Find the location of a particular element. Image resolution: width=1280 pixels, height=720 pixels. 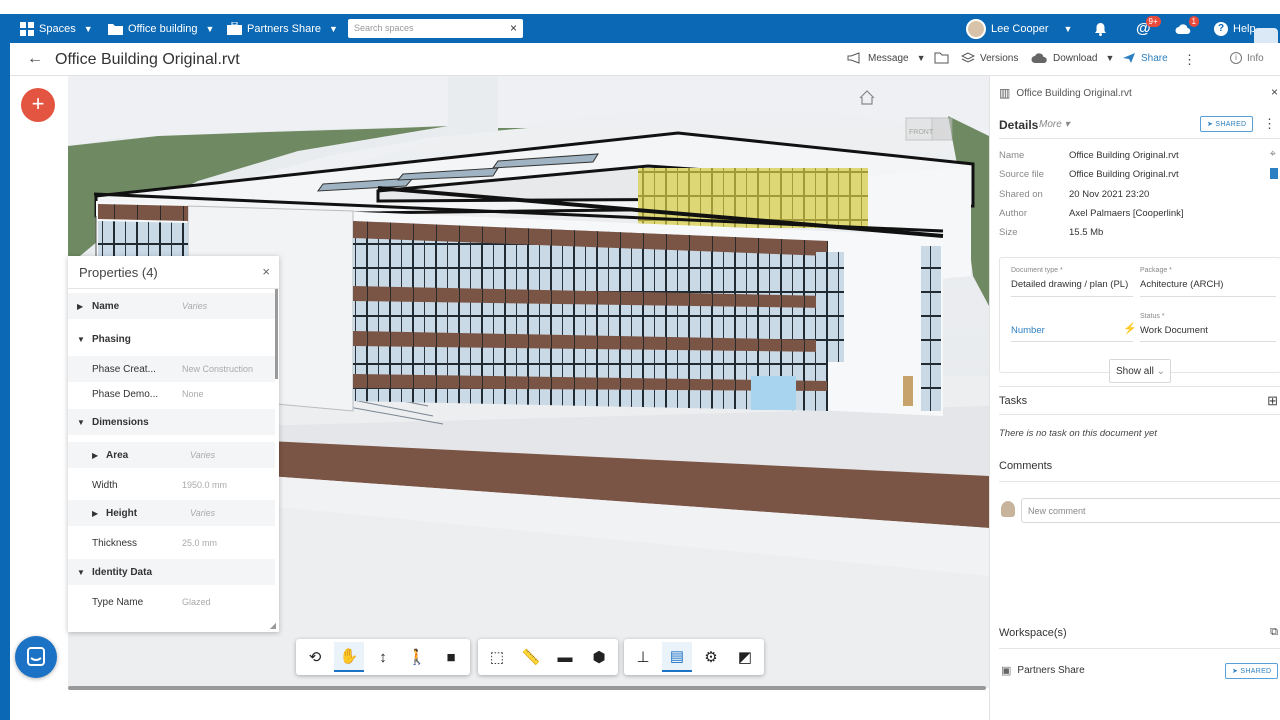

author-value: Axel Palmaers [Cooperlink] is located at coordinates (1126, 213).